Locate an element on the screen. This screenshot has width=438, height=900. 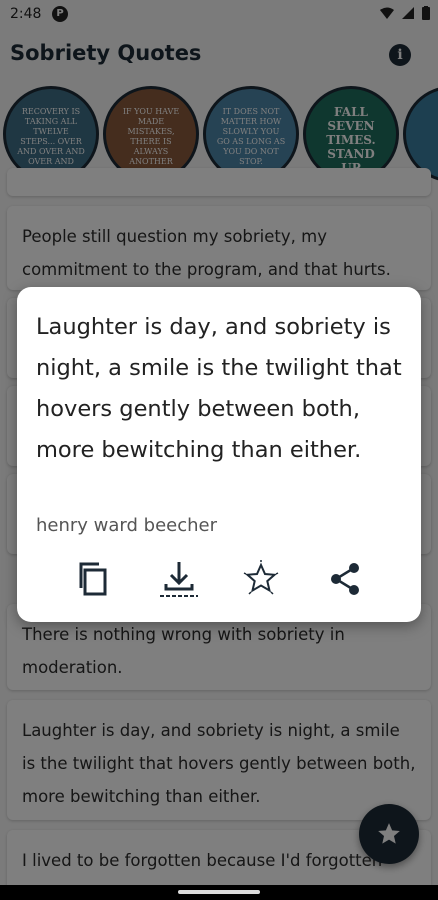
download-icon is located at coordinates (179, 579).